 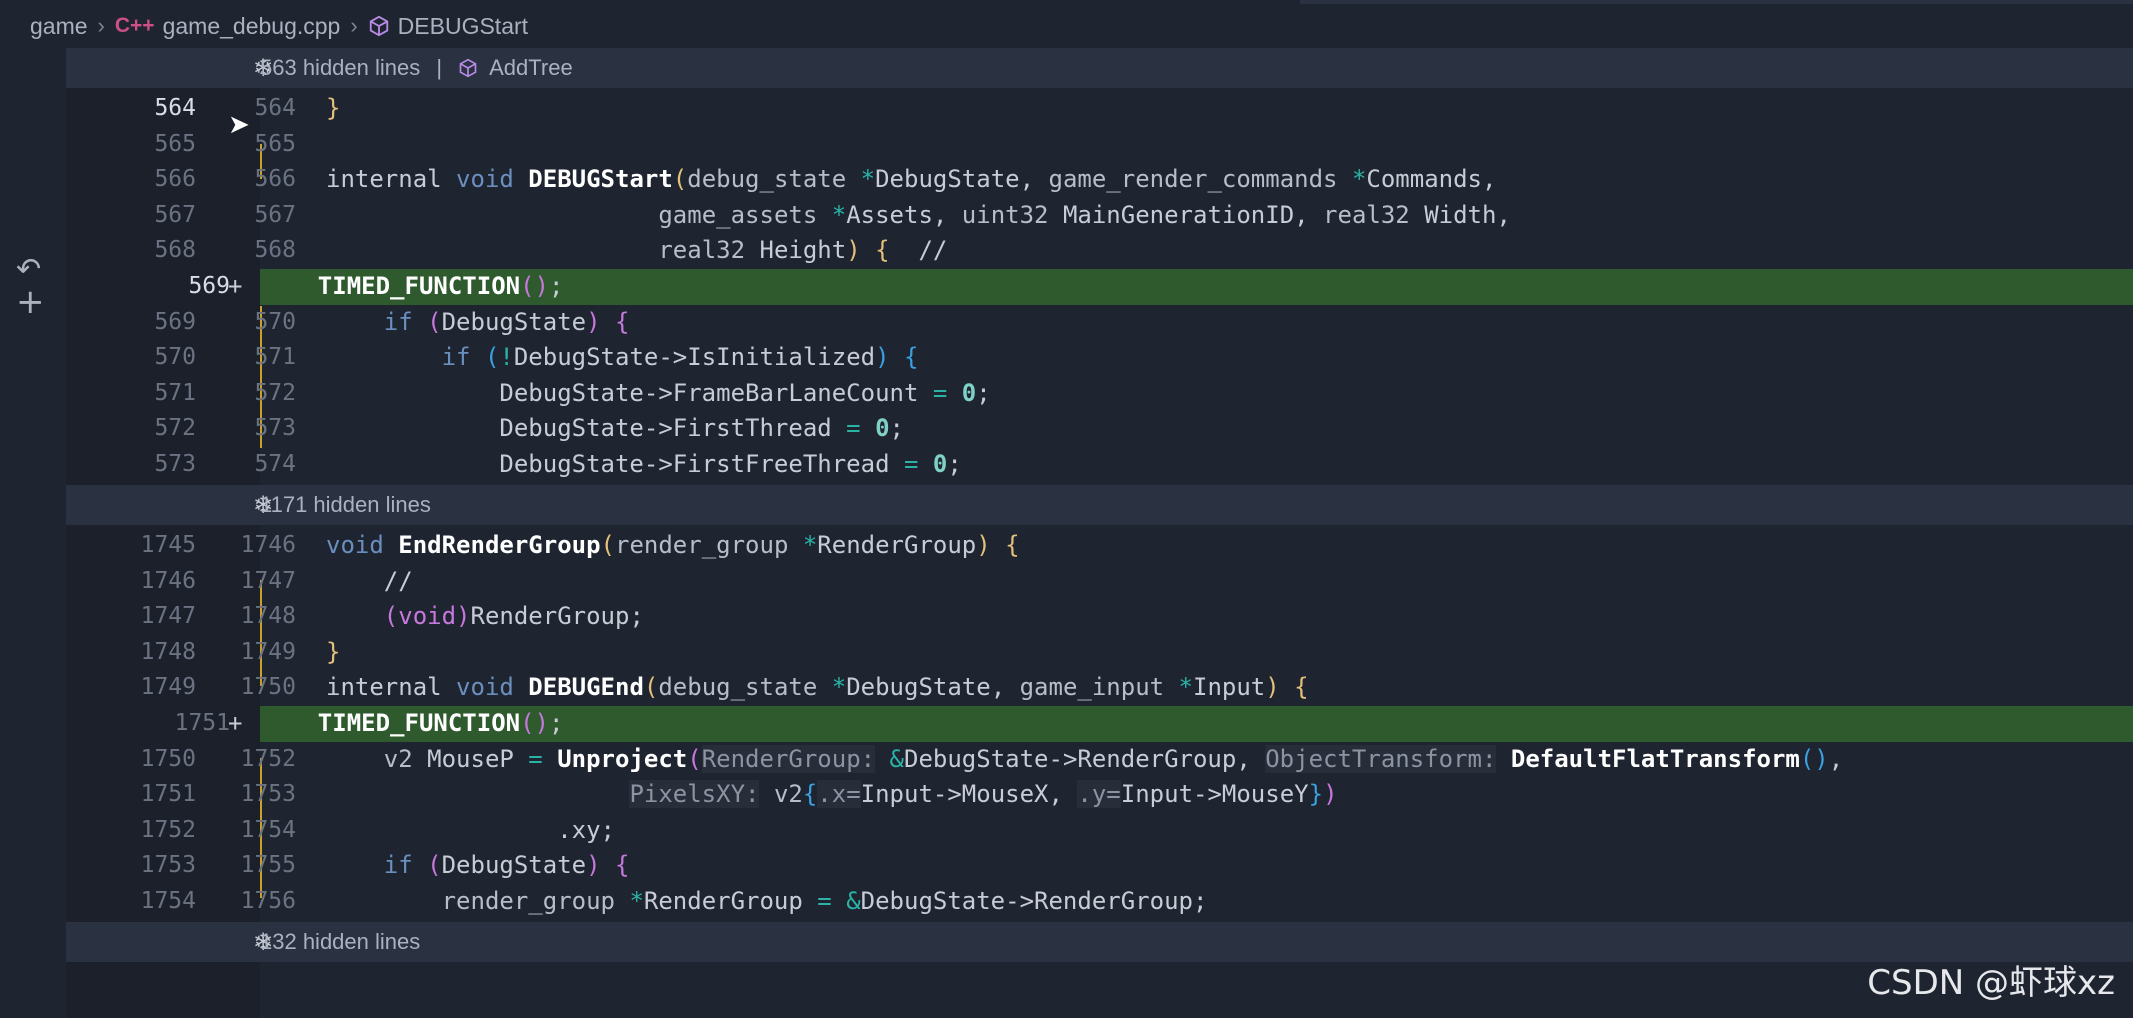 I want to click on line-number-old: 1749, so click(x=168, y=687).